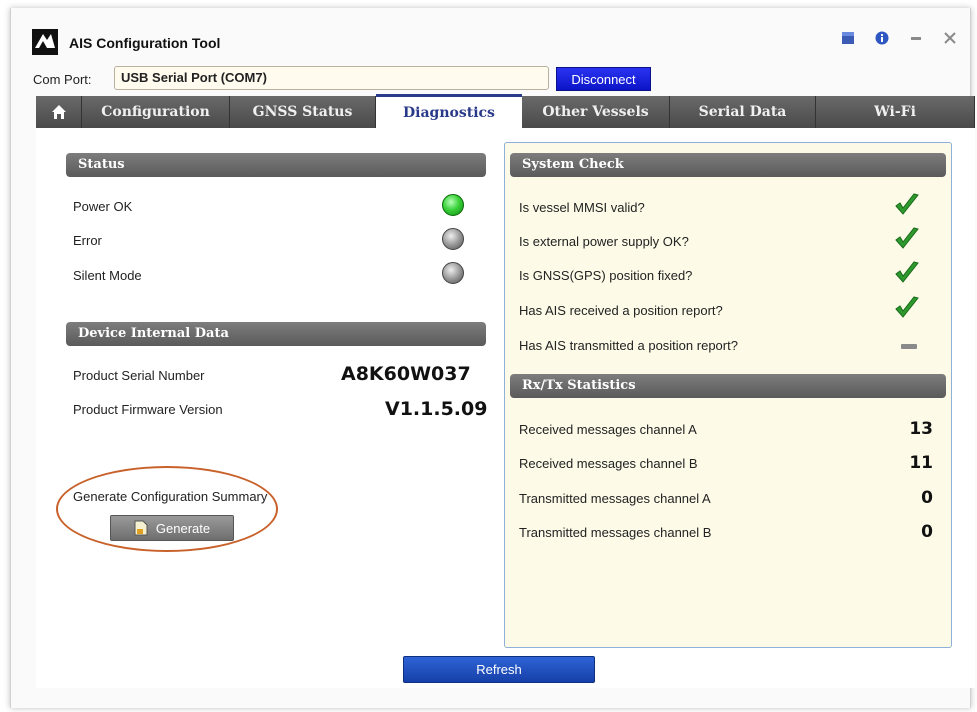 This screenshot has height=712, width=977. Describe the element at coordinates (603, 79) in the screenshot. I see `disconnect-button: Disconnect` at that location.